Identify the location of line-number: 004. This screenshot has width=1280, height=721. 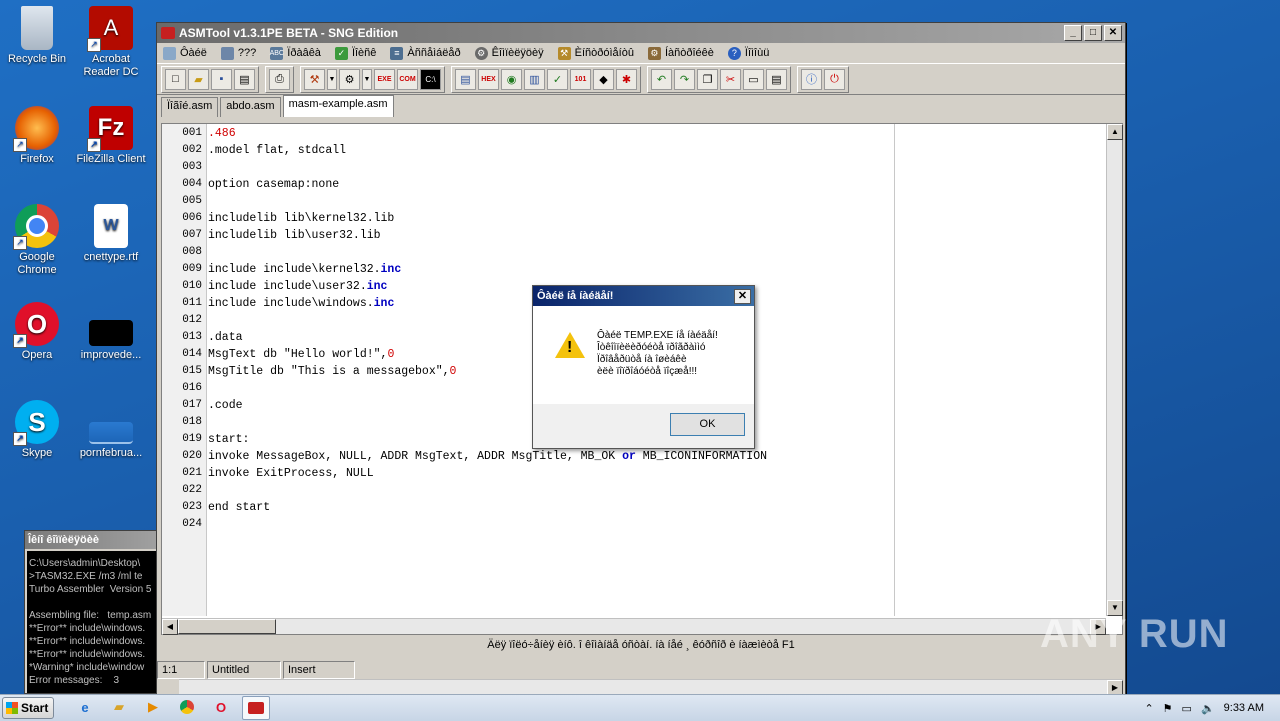
(192, 184).